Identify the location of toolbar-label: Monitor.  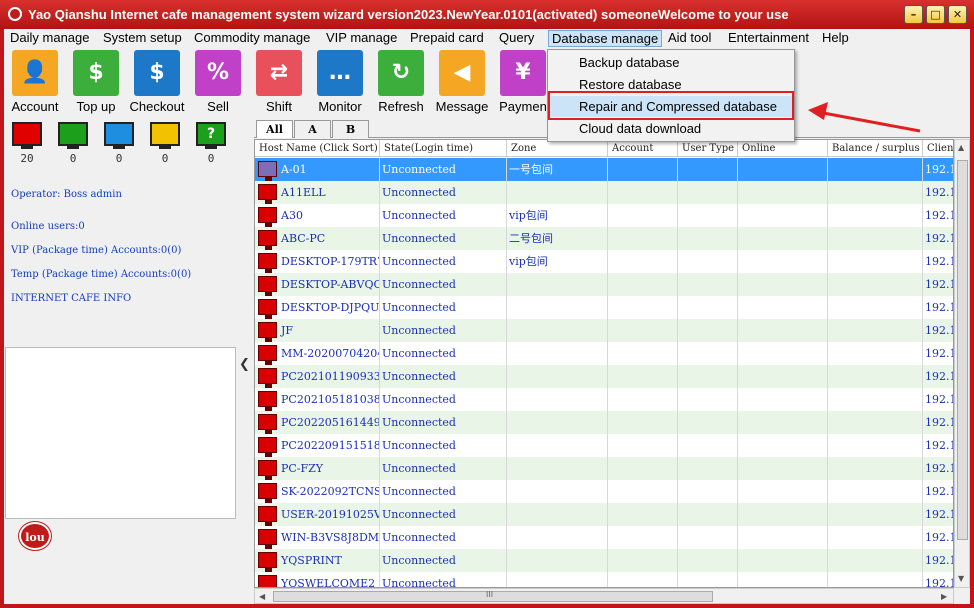
(340, 106).